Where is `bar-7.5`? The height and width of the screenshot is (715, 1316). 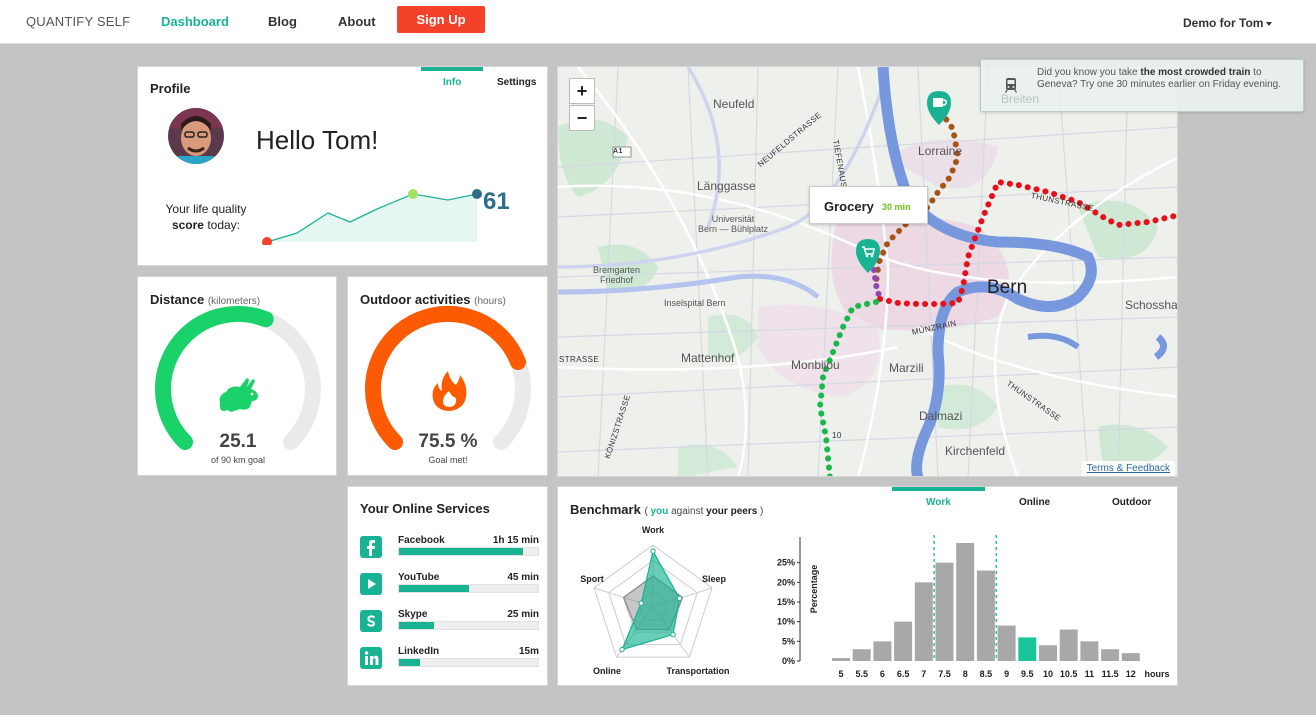
bar-7.5 is located at coordinates (944, 611).